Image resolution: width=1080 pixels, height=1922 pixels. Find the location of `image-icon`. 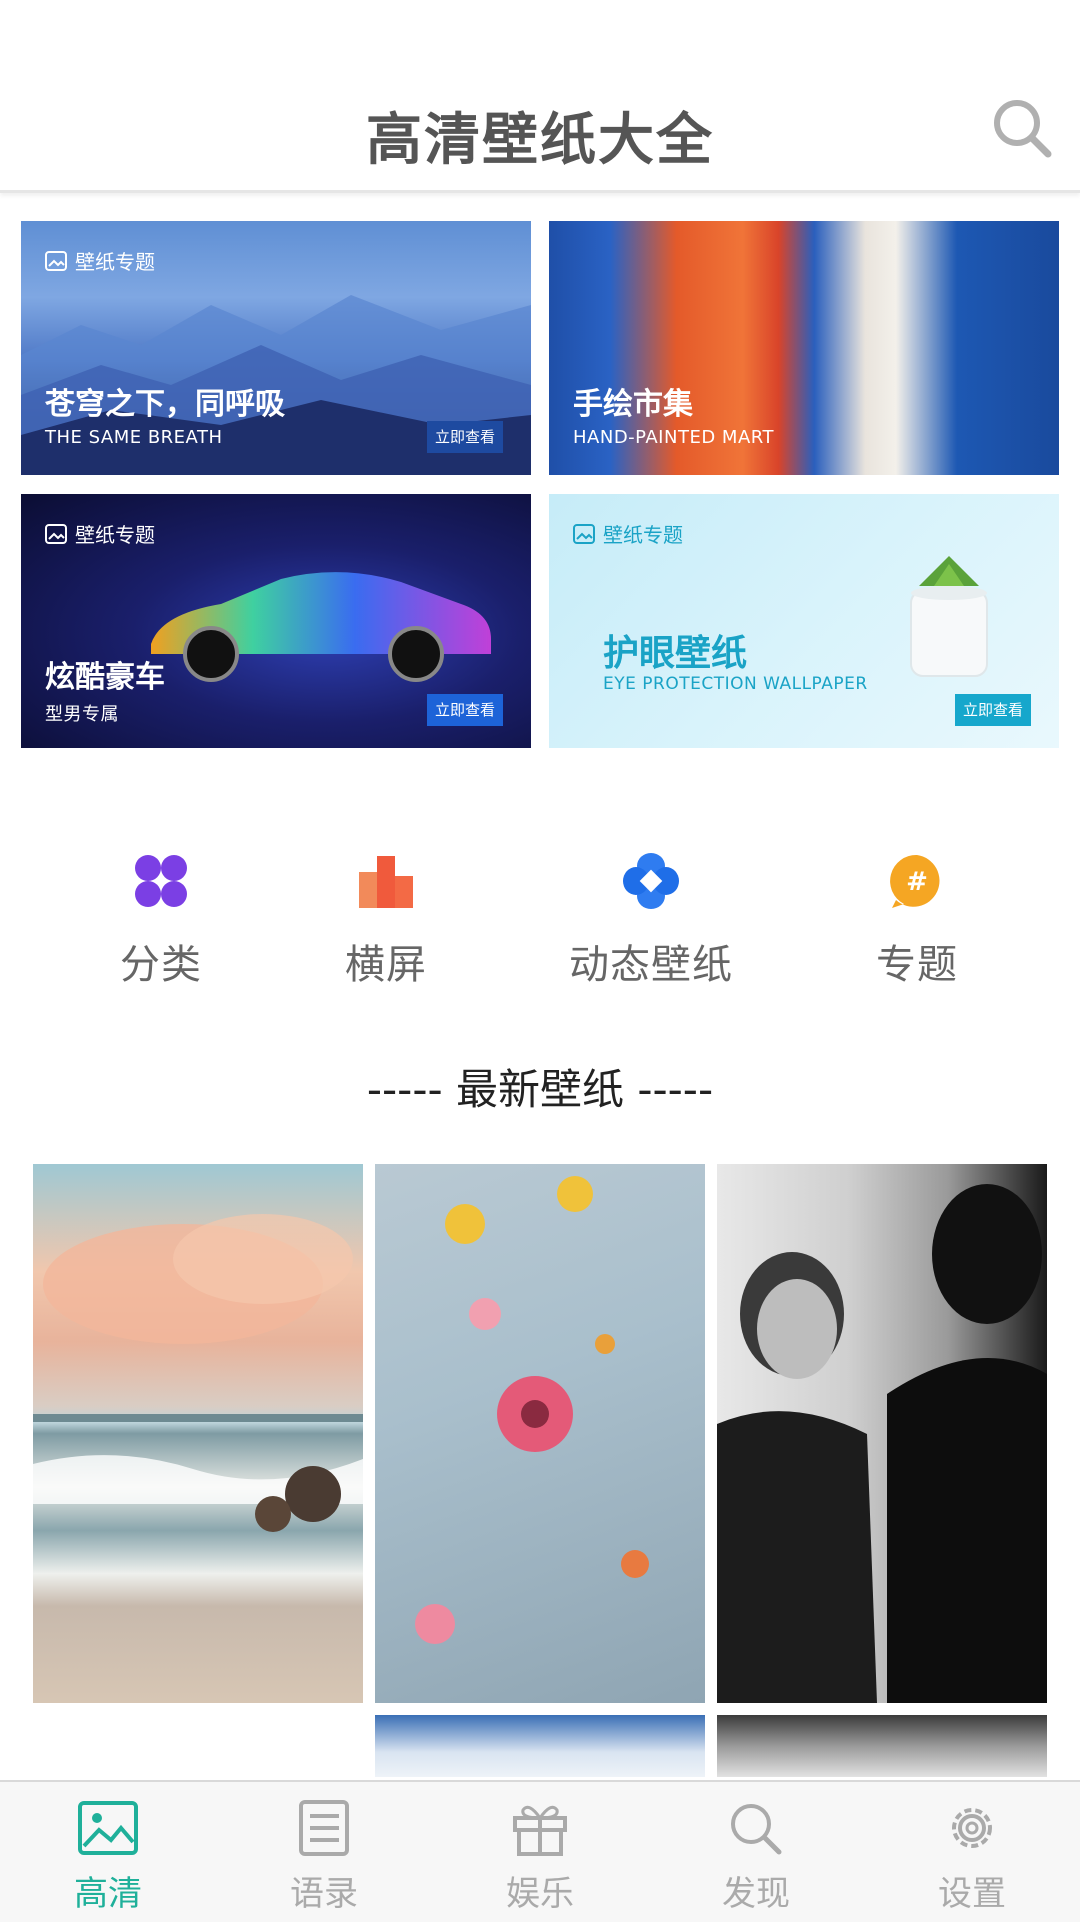

image-icon is located at coordinates (108, 1828).